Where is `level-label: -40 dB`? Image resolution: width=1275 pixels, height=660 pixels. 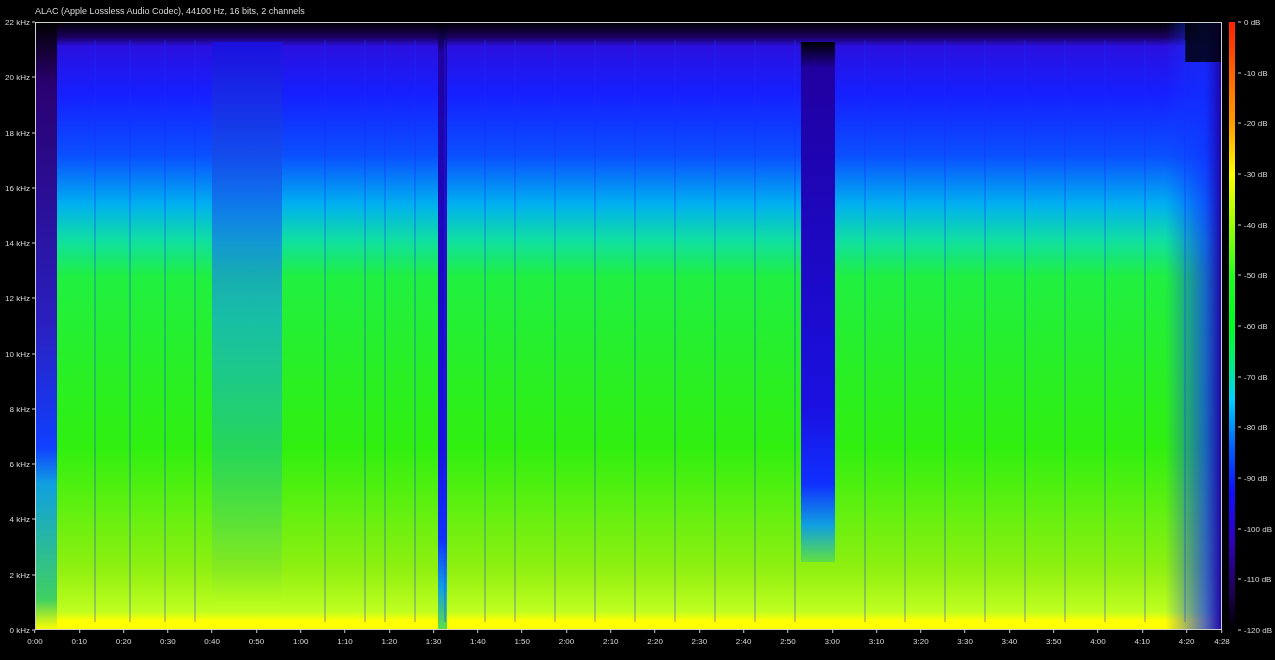
level-label: -40 dB is located at coordinates (1256, 225).